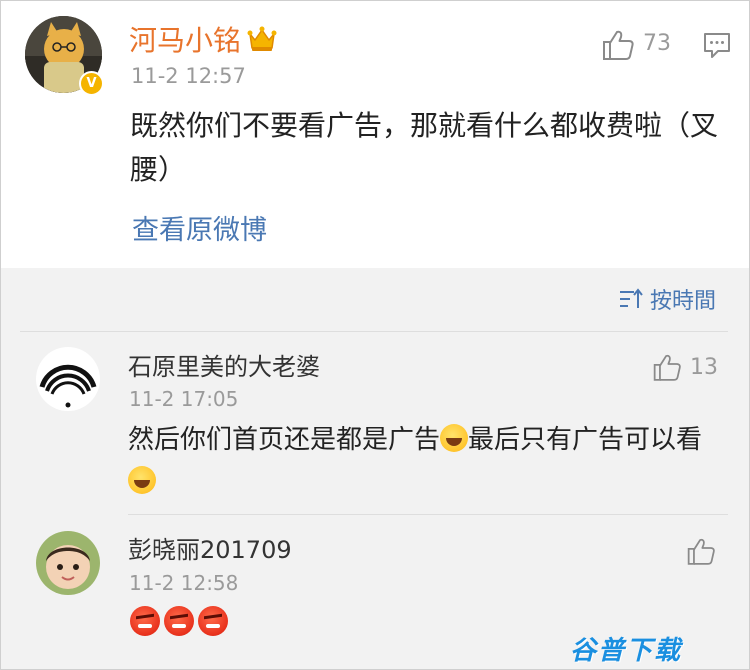  What do you see at coordinates (717, 45) in the screenshot?
I see `comment-icon` at bounding box center [717, 45].